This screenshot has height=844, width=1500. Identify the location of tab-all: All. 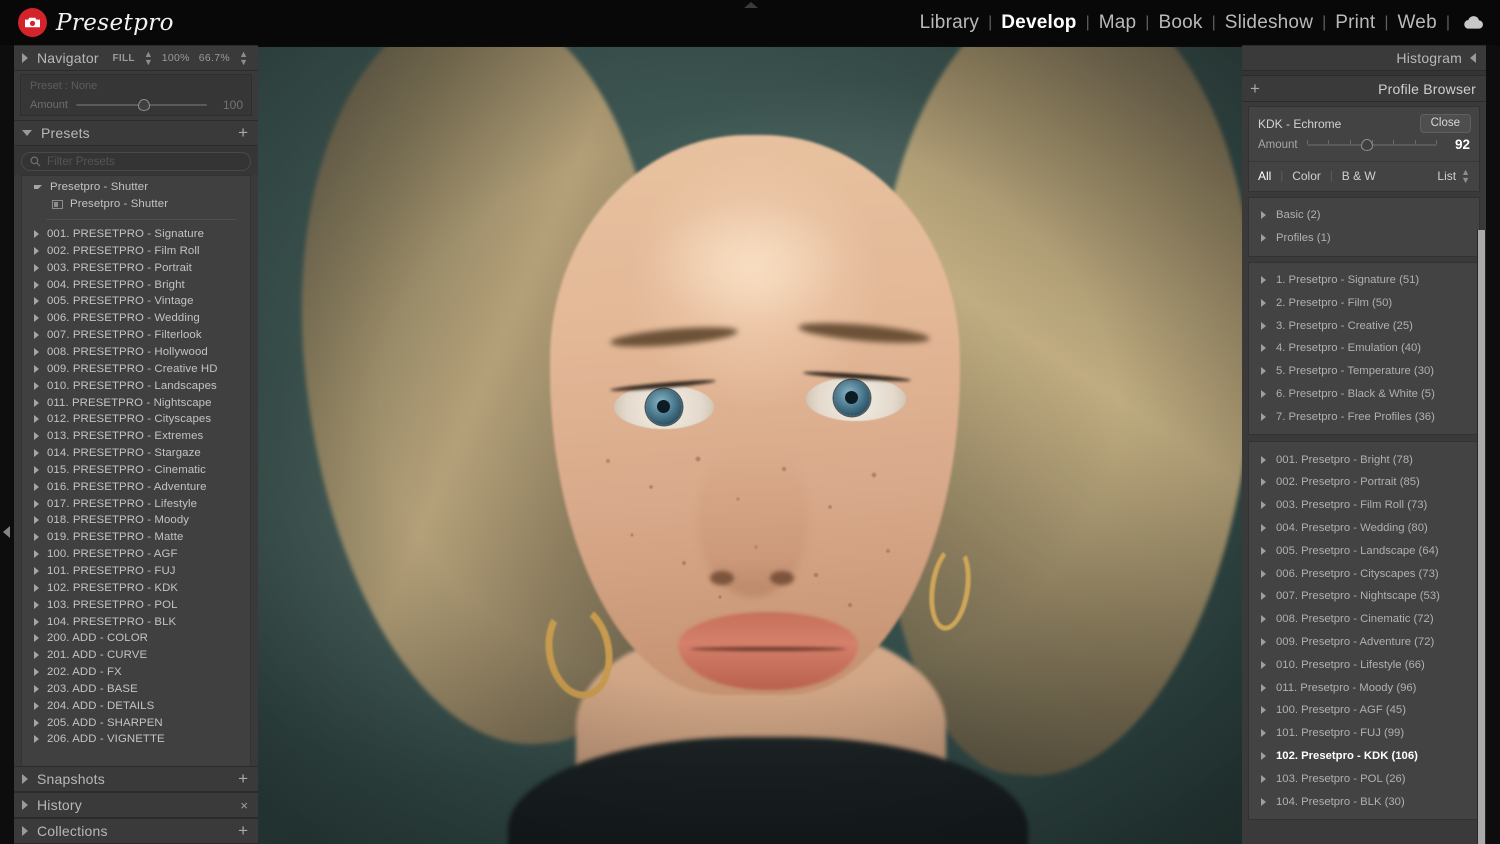
(1269, 176).